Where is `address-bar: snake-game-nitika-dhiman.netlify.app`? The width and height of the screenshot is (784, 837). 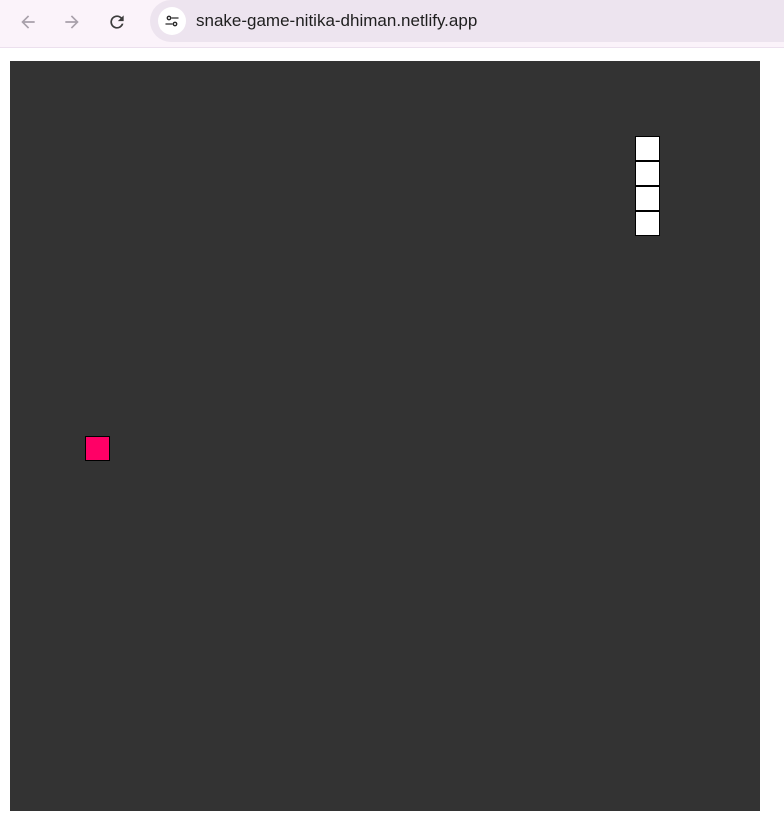 address-bar: snake-game-nitika-dhiman.netlify.app is located at coordinates (467, 21).